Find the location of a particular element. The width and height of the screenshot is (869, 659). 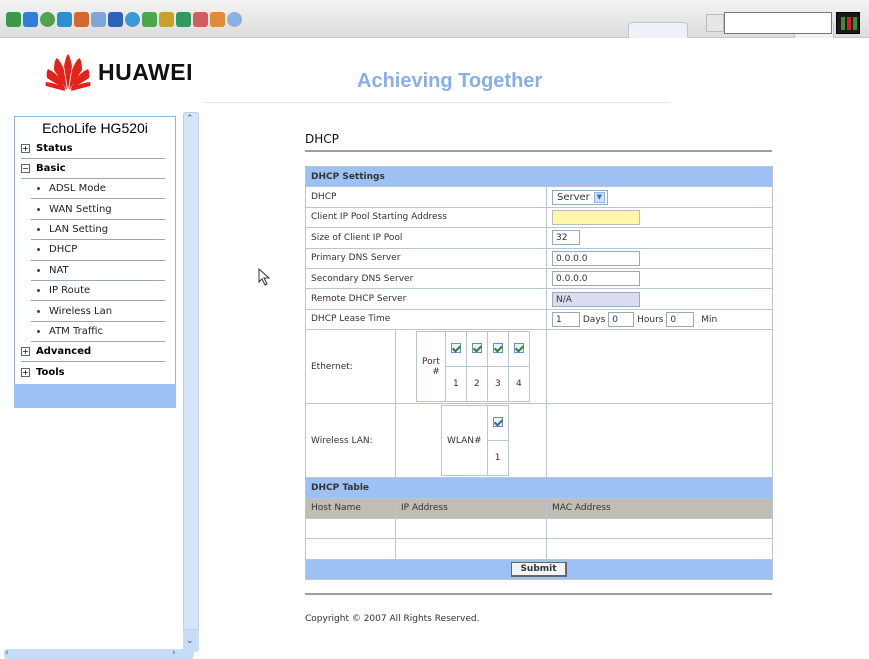

sidebar-item-label: ADSL Mode is located at coordinates (77, 189).